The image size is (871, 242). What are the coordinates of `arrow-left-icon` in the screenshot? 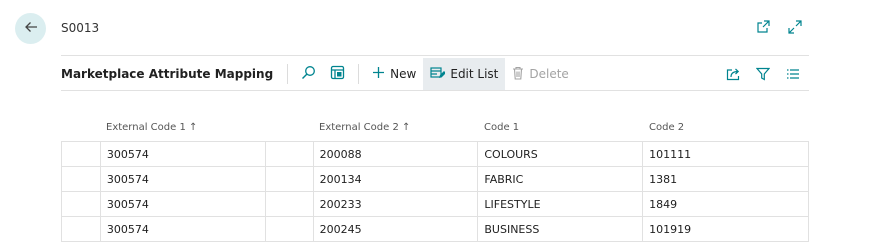 It's located at (31, 29).